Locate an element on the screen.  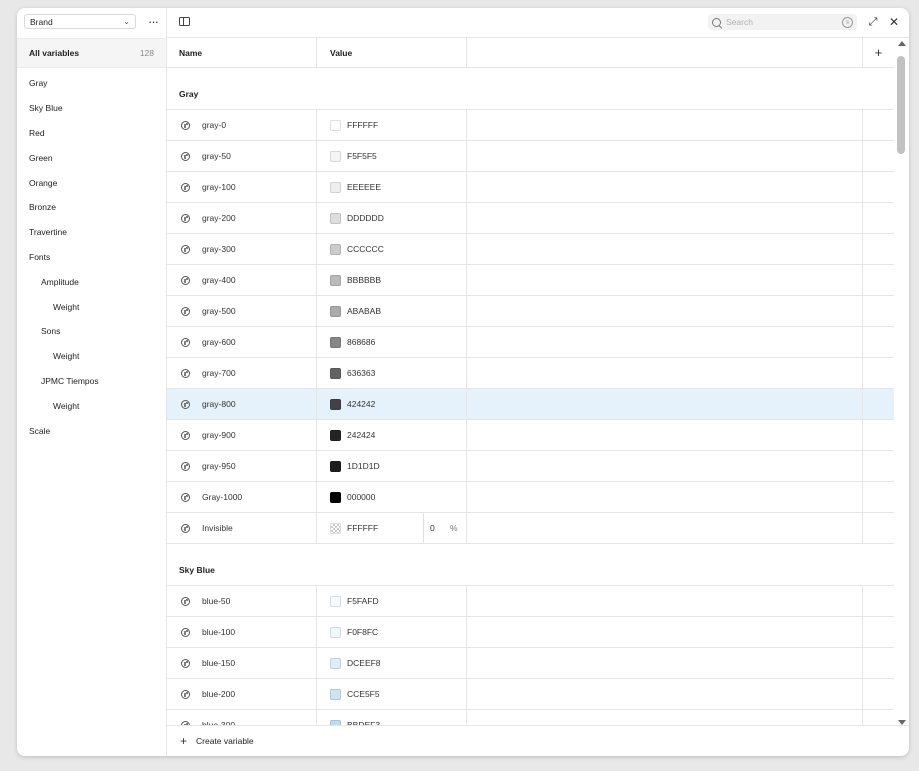
name-cell: gray-0 is located at coordinates (242, 125).